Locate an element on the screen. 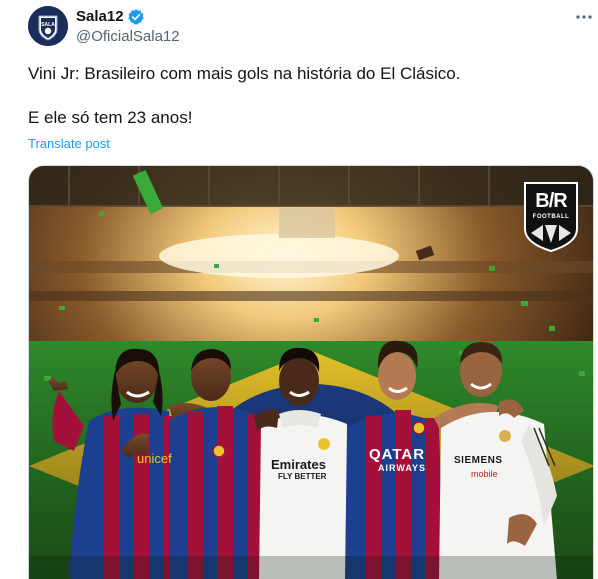  logo-subtext: FOOTBALL is located at coordinates (551, 217).